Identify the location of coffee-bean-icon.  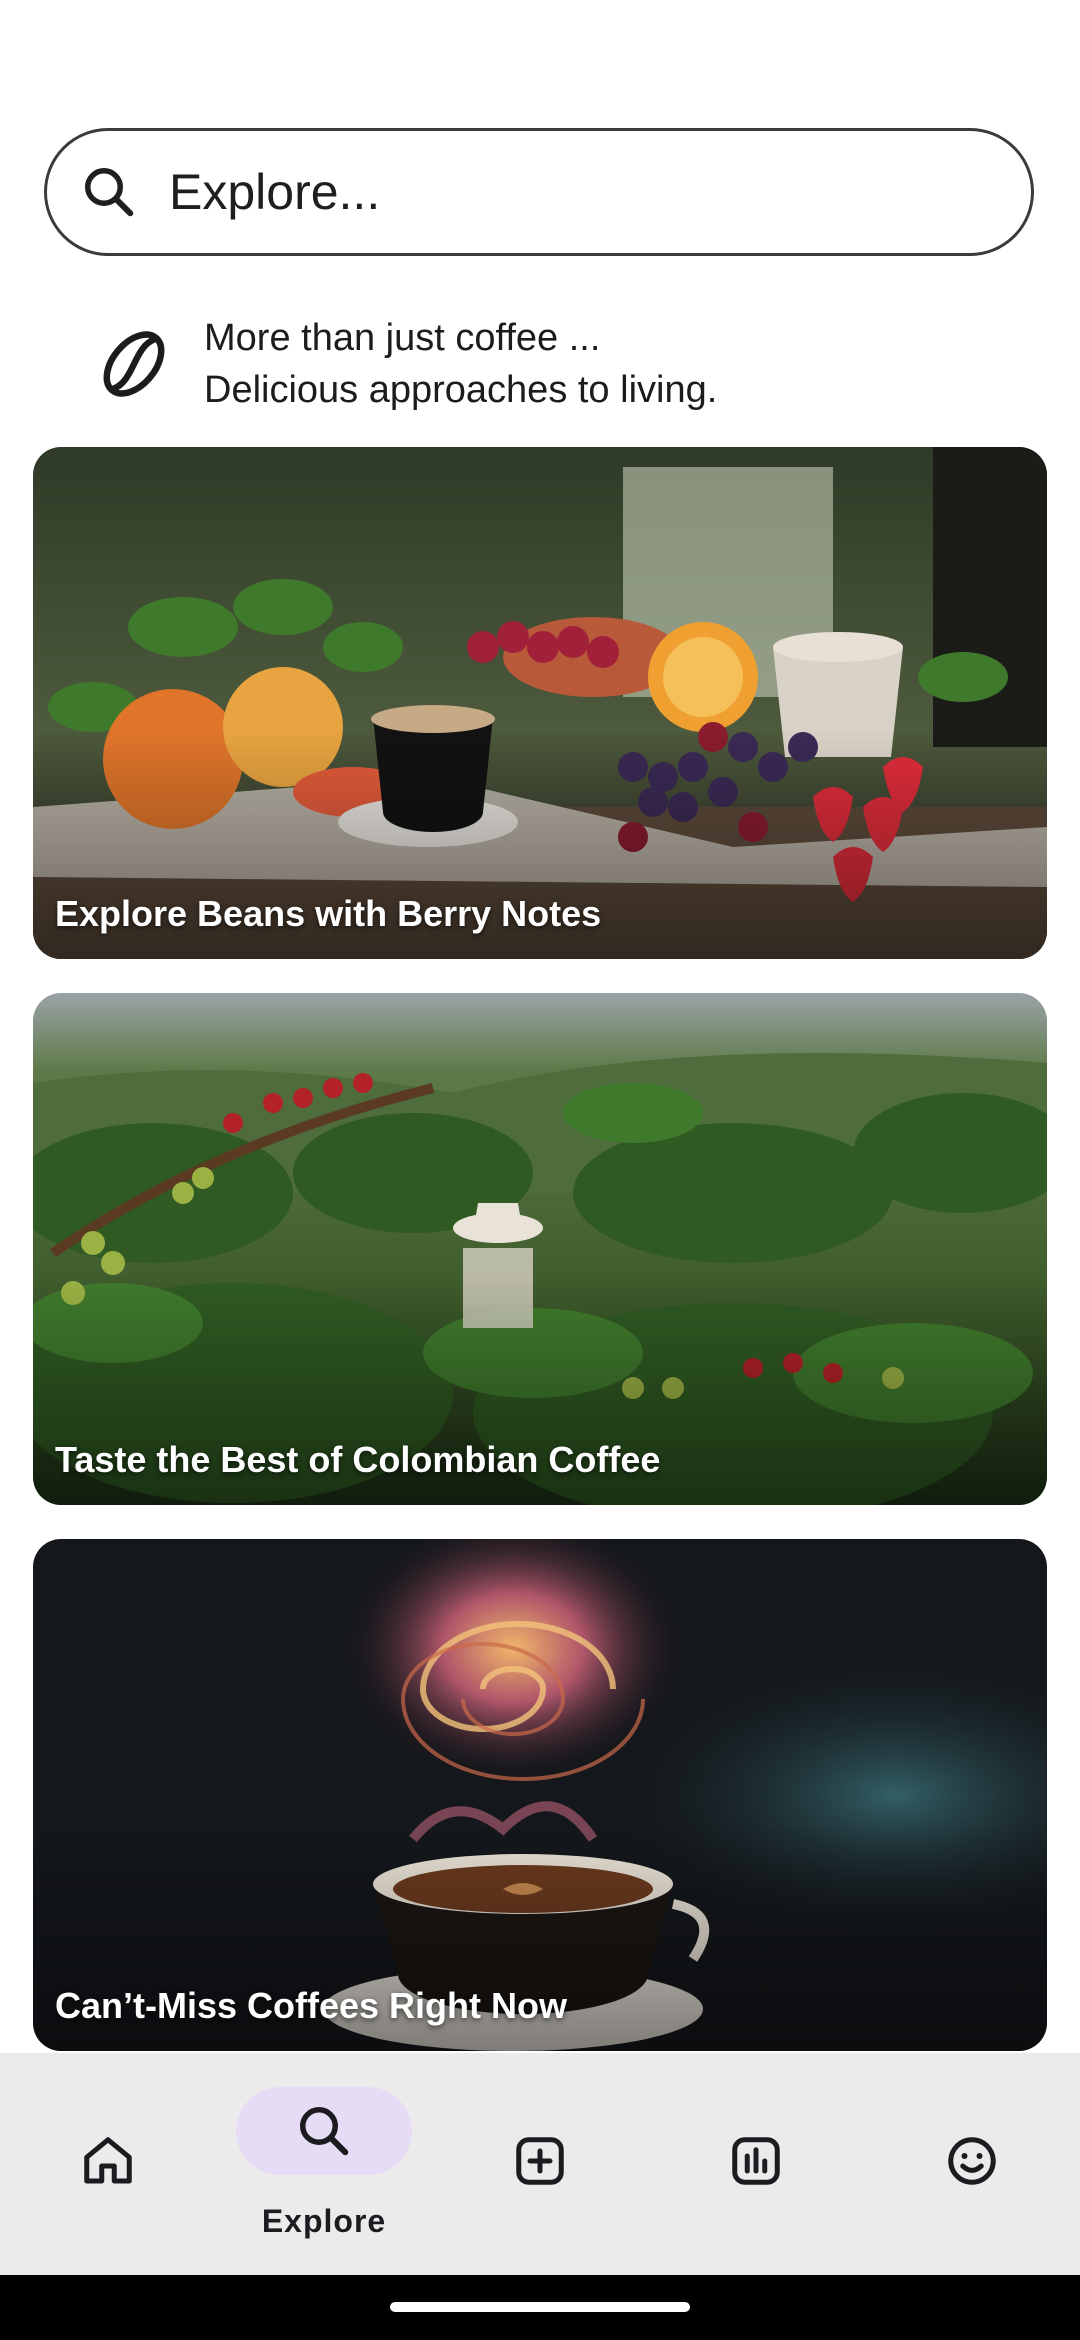
(134, 364).